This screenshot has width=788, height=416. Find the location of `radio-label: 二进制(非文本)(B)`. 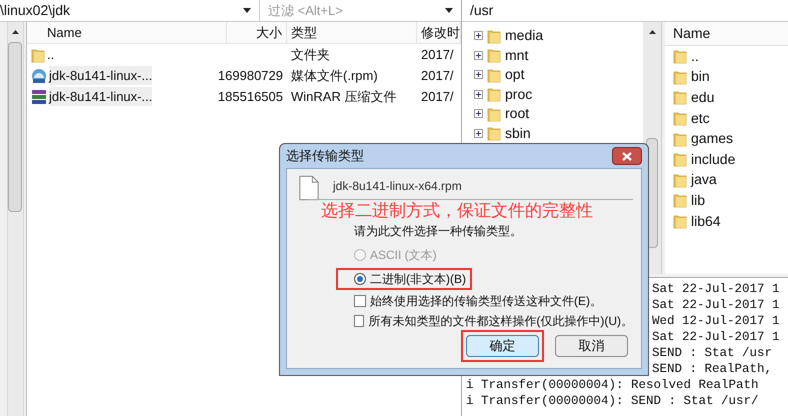

radio-label: 二进制(非文本)(B) is located at coordinates (418, 279).